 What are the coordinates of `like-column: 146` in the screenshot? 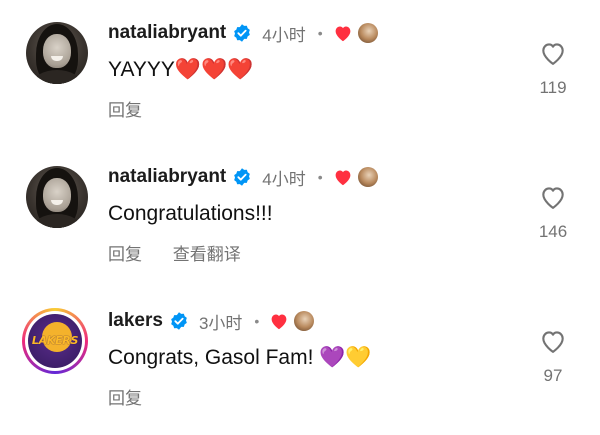 It's located at (553, 213).